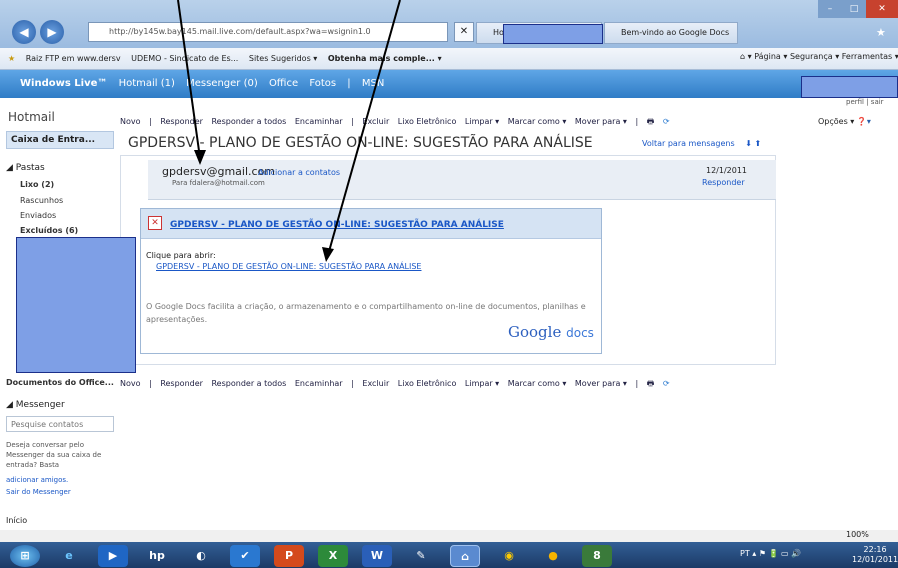 The height and width of the screenshot is (568, 898). What do you see at coordinates (465, 556) in the screenshot?
I see `explorer-icon: ⌂` at bounding box center [465, 556].